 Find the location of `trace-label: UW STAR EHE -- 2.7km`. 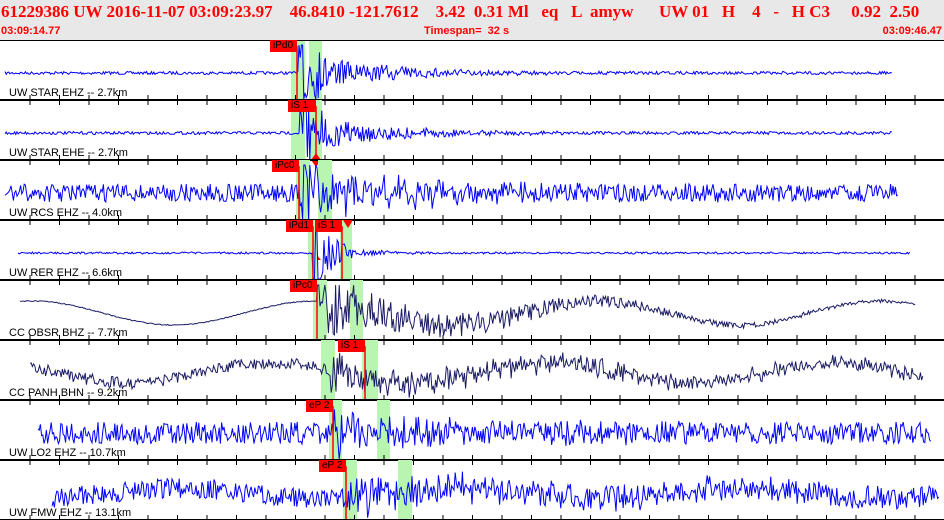

trace-label: UW STAR EHE -- 2.7km is located at coordinates (68, 153).